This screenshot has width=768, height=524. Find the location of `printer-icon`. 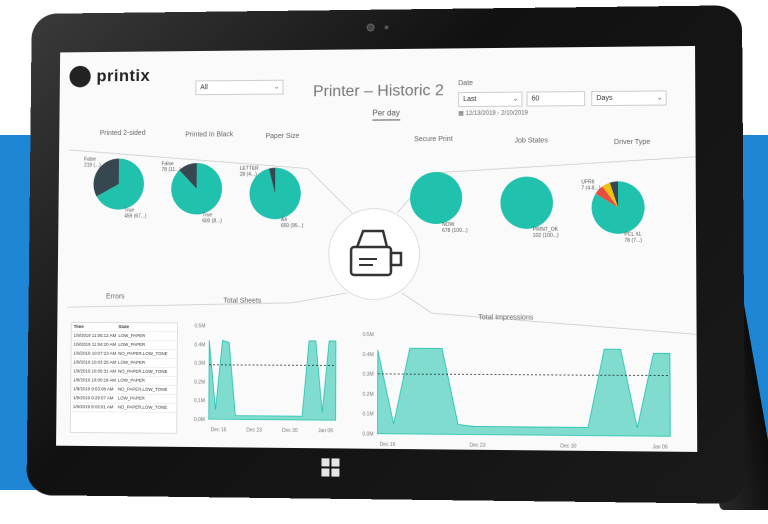

printer-icon is located at coordinates (376, 253).